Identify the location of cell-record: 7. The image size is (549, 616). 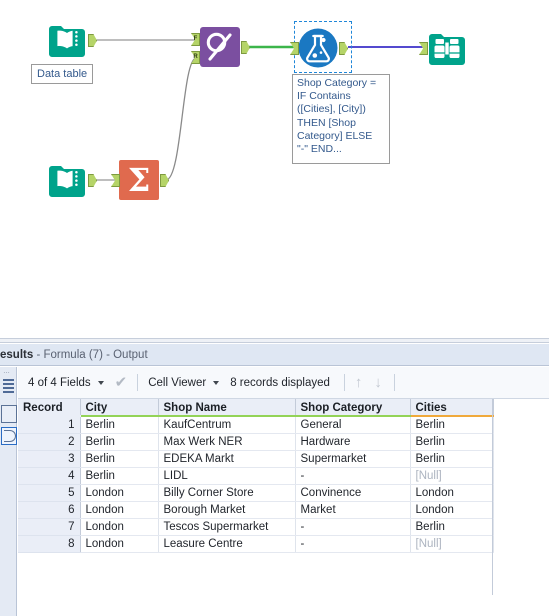
(49, 527).